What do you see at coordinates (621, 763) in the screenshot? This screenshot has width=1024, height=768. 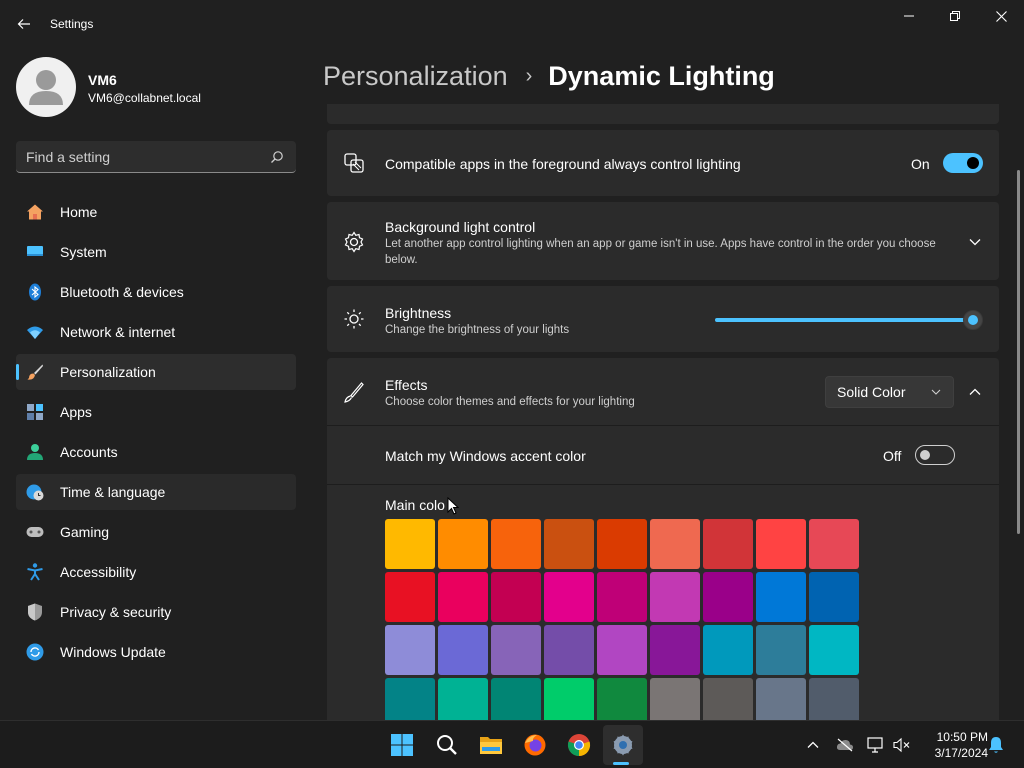 I see `active-app-indicator` at bounding box center [621, 763].